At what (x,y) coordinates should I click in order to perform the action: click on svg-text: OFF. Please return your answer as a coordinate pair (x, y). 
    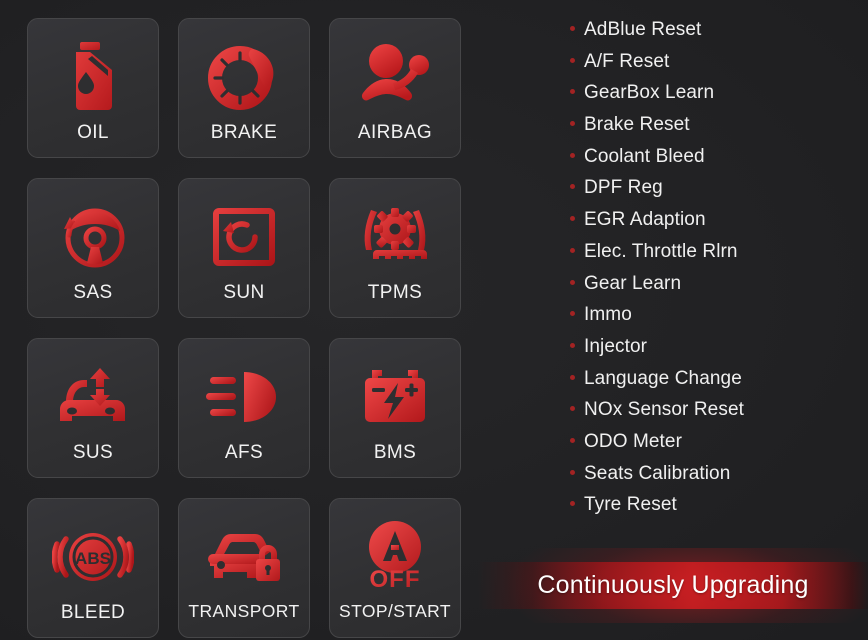
    Looking at the image, I should click on (395, 579).